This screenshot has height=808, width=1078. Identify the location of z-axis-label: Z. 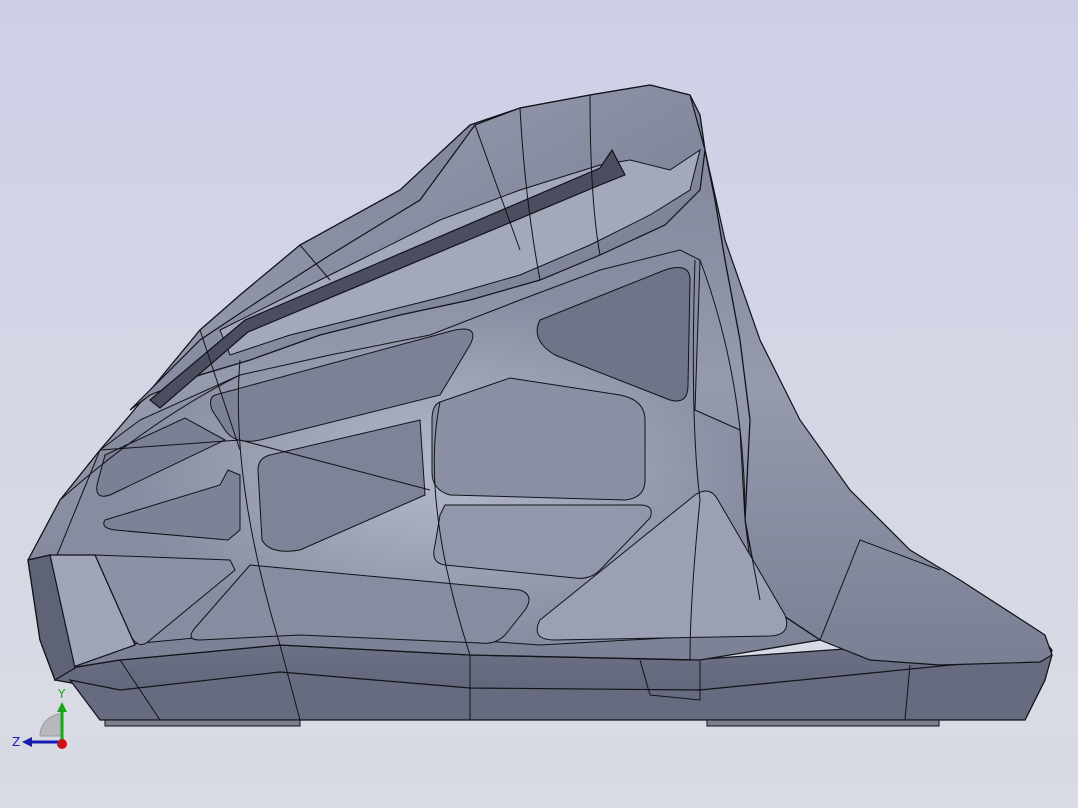
(16, 742).